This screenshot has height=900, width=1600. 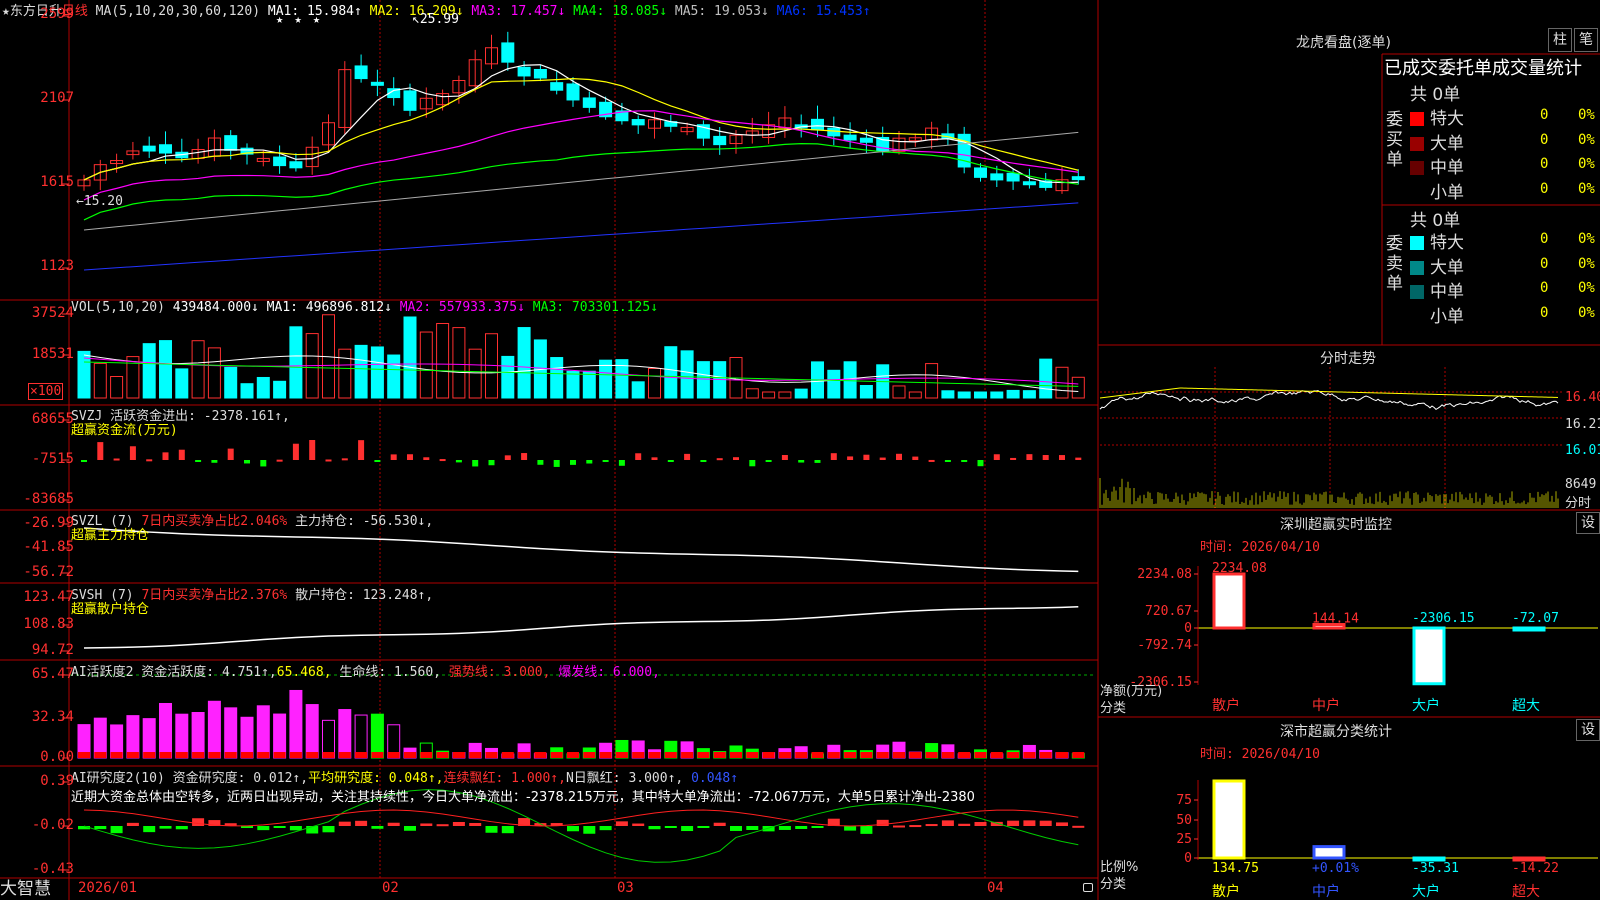 I want to click on kline-y-tick: 1615, so click(x=57, y=182).